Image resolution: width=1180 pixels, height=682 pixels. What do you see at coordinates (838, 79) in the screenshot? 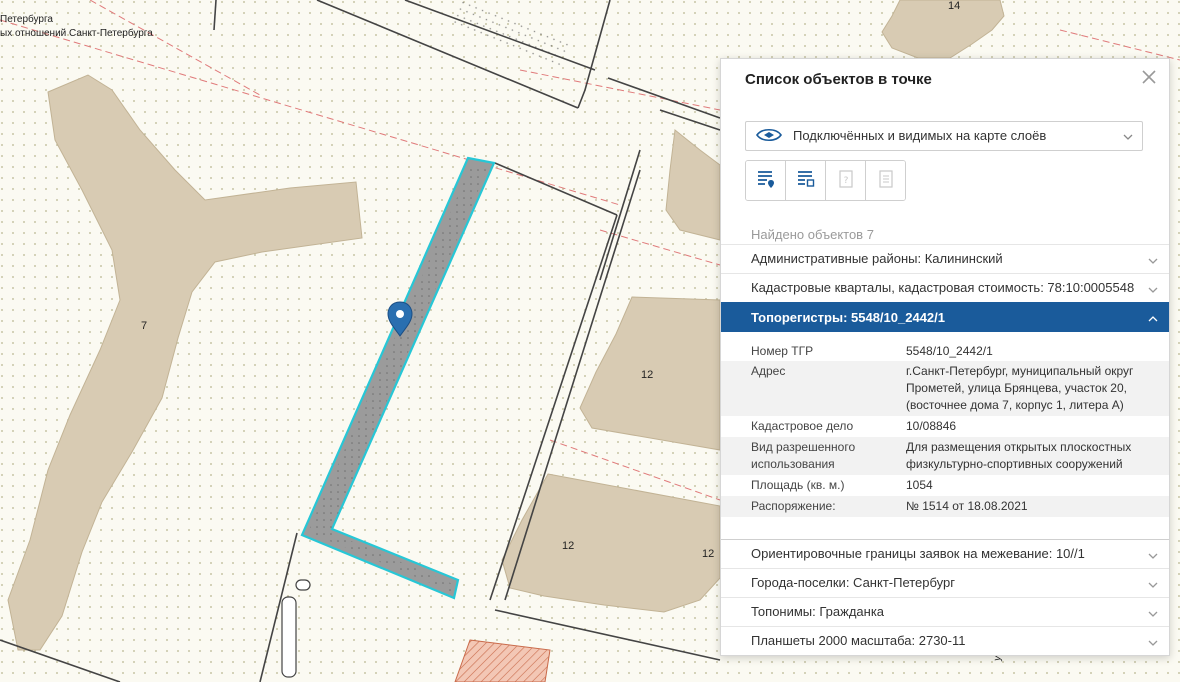
I see `panel-title: Список объектов в точке` at bounding box center [838, 79].